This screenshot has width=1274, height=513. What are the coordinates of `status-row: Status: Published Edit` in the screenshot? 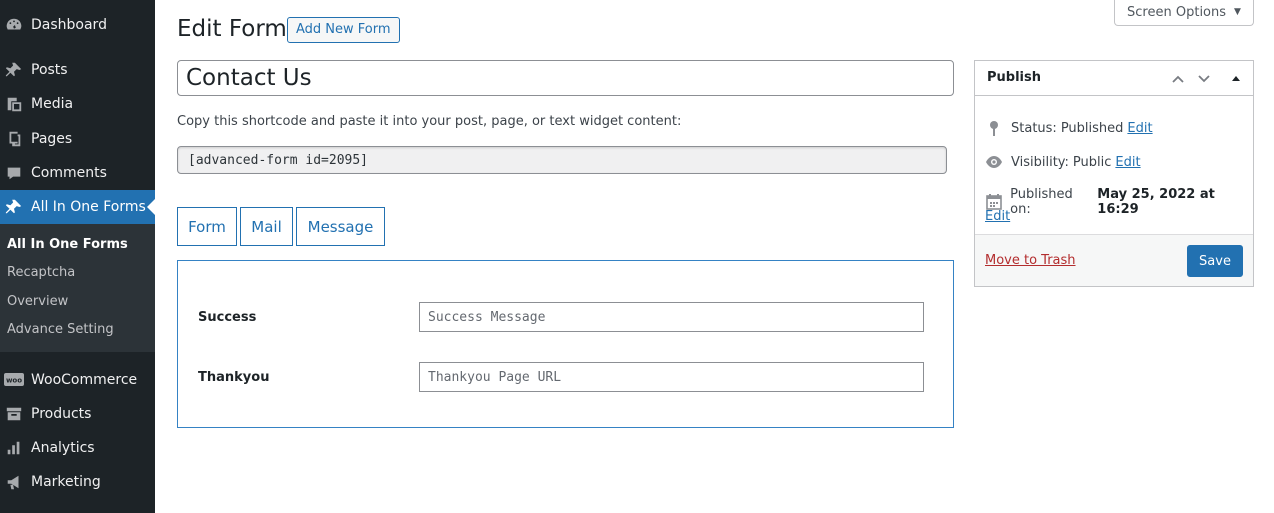 It's located at (1069, 128).